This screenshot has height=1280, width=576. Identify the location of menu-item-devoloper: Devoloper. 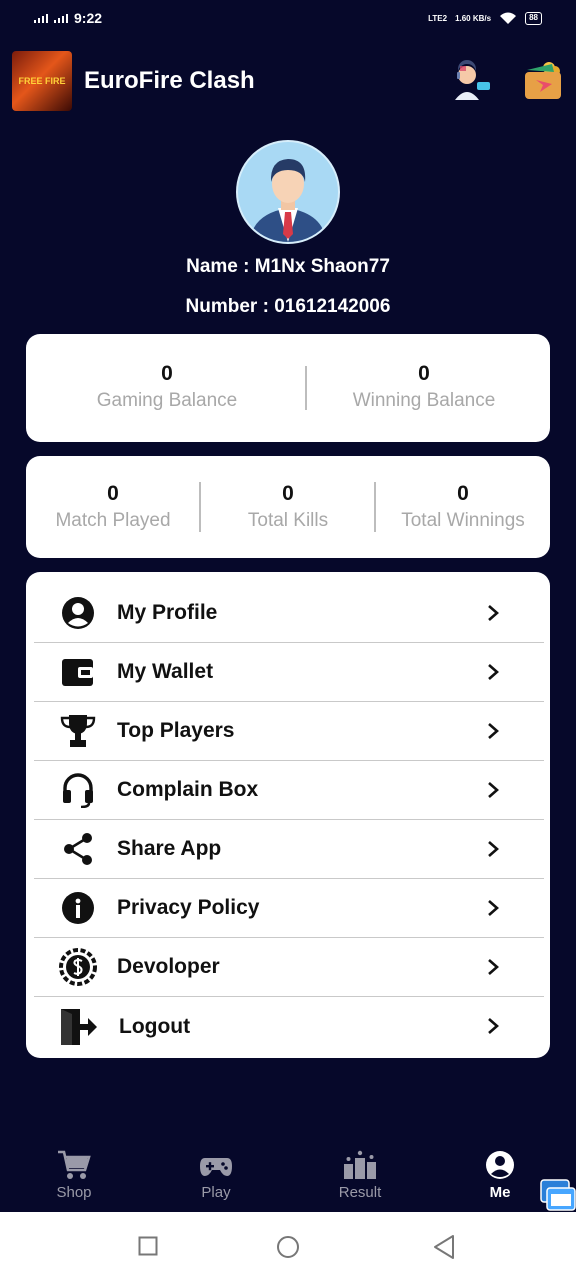
(289, 967).